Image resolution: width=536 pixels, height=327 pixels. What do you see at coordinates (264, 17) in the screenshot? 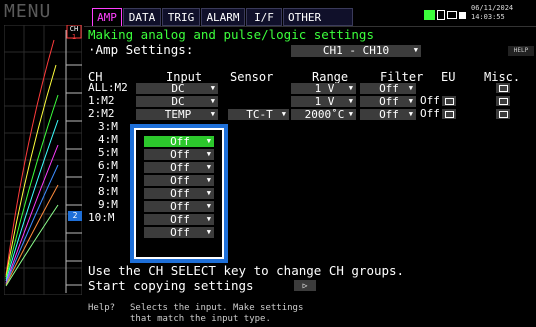
I see `tab-if: I/F` at bounding box center [264, 17].